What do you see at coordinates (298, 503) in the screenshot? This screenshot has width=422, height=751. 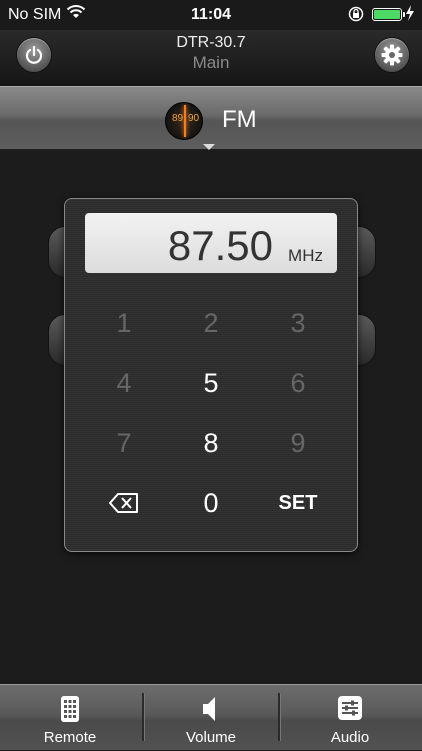 I see `set-button: SET` at bounding box center [298, 503].